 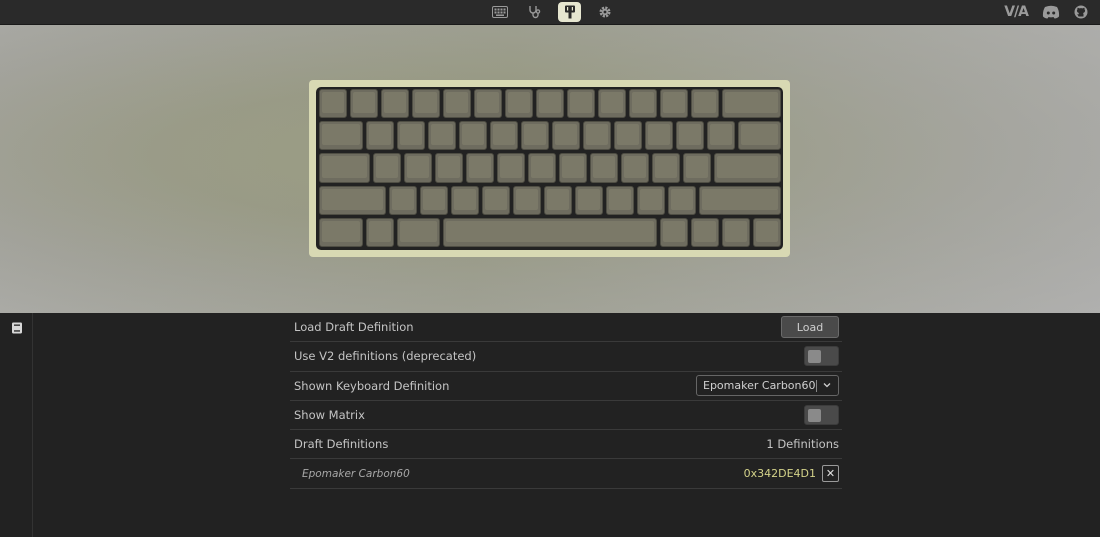 What do you see at coordinates (821, 415) in the screenshot?
I see `show-matrix-toggle` at bounding box center [821, 415].